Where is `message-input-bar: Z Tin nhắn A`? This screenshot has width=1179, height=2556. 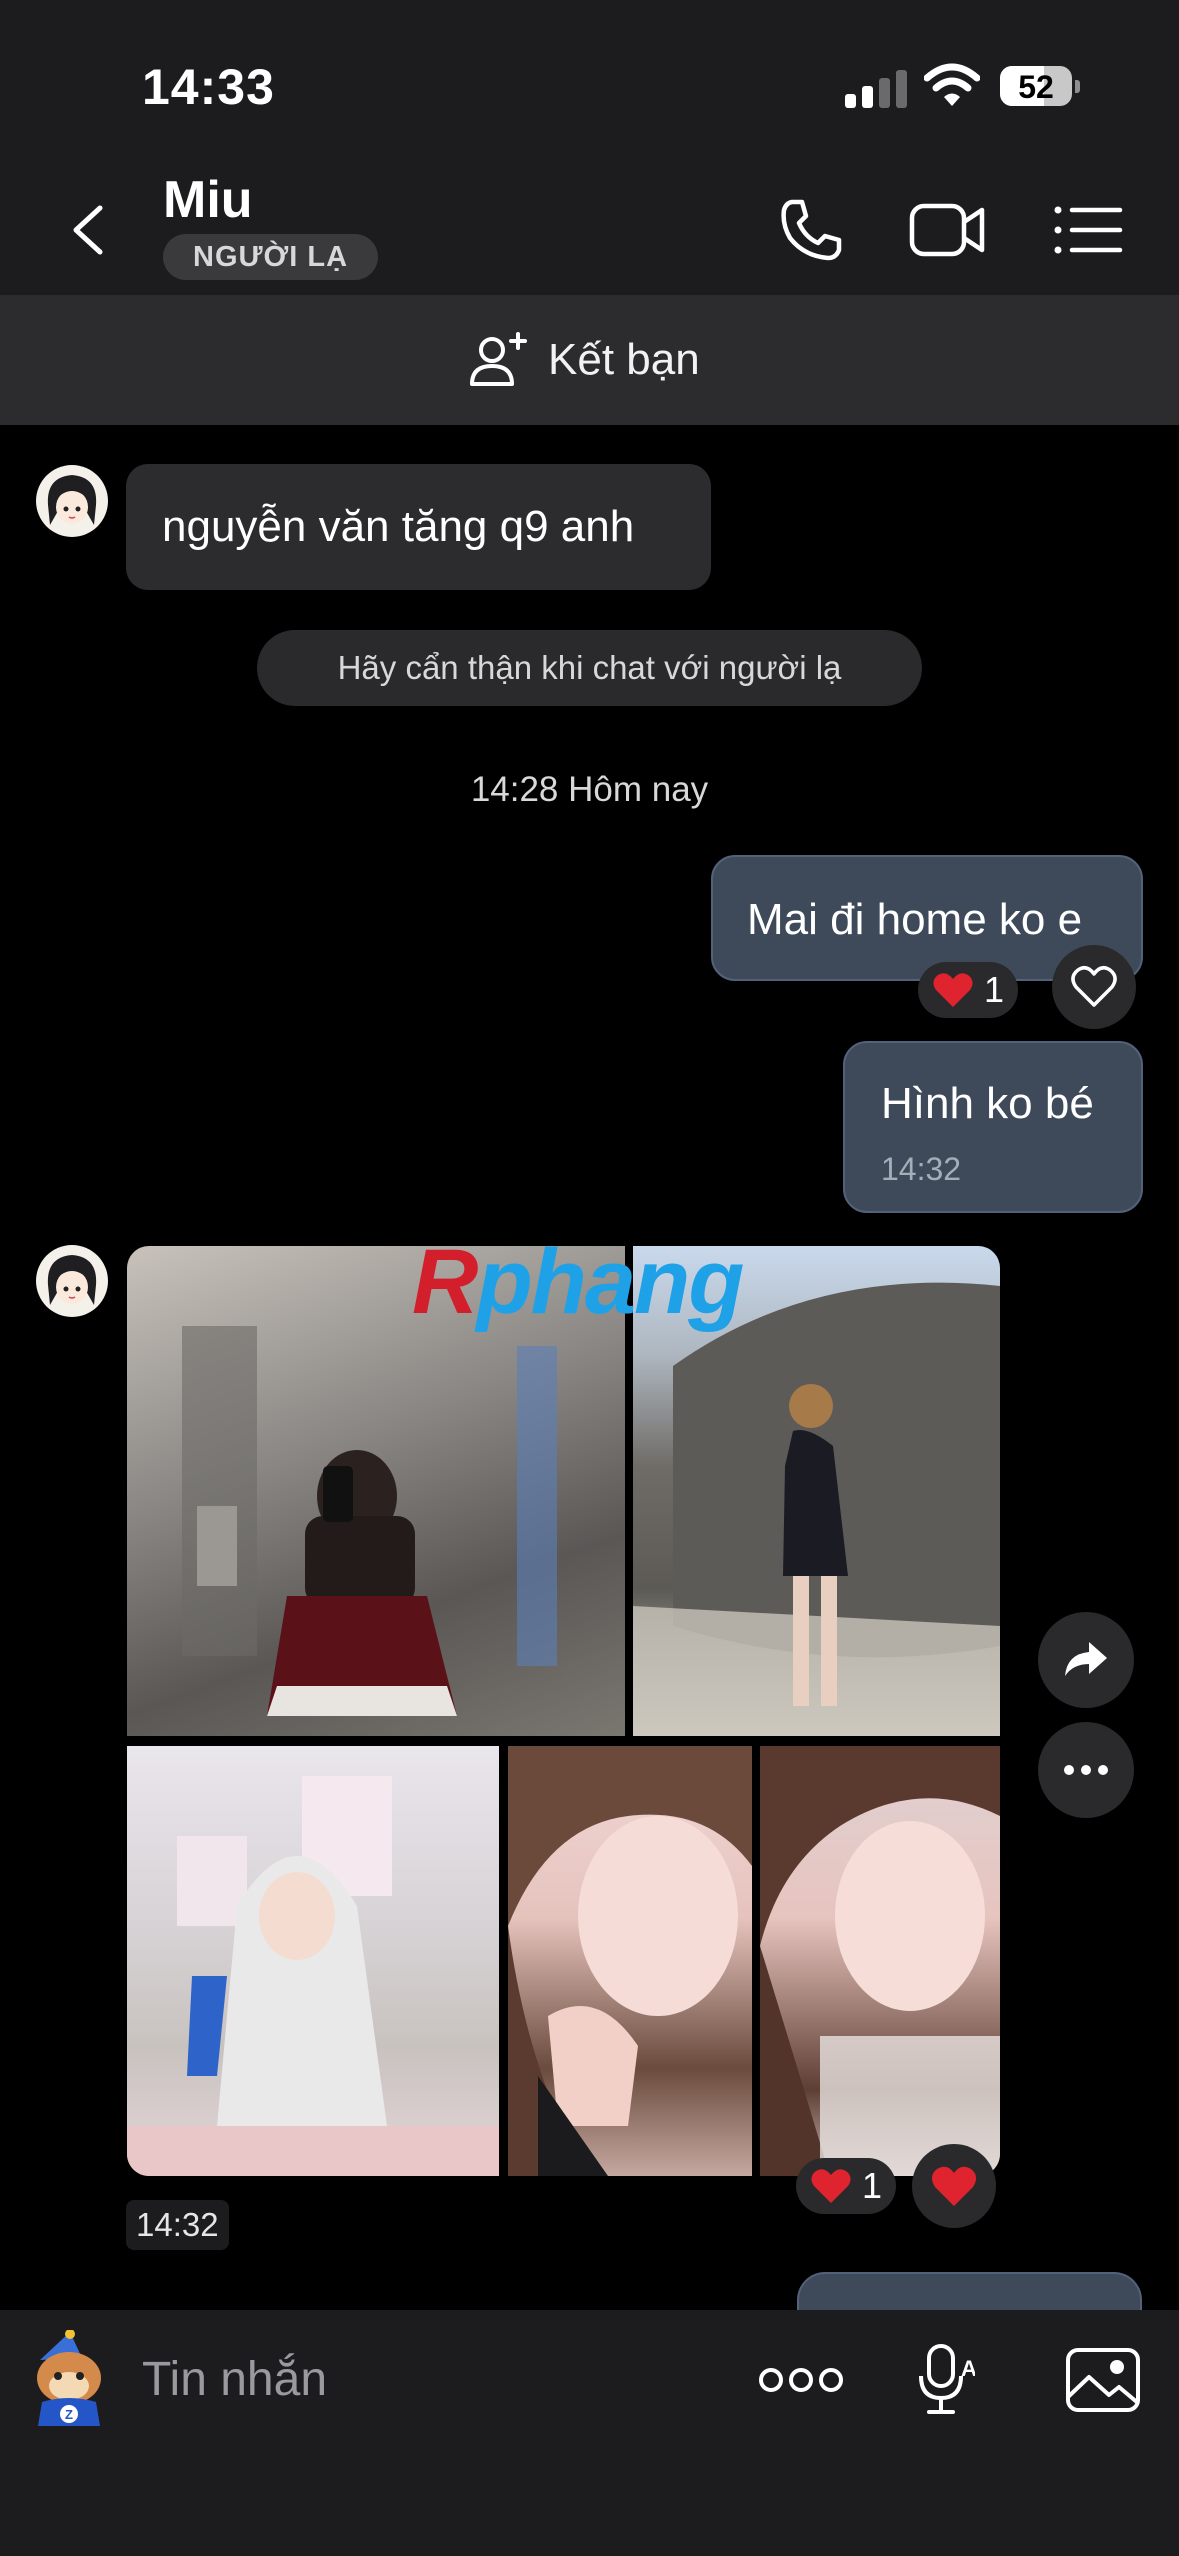 message-input-bar: Z Tin nhắn A is located at coordinates (589, 2433).